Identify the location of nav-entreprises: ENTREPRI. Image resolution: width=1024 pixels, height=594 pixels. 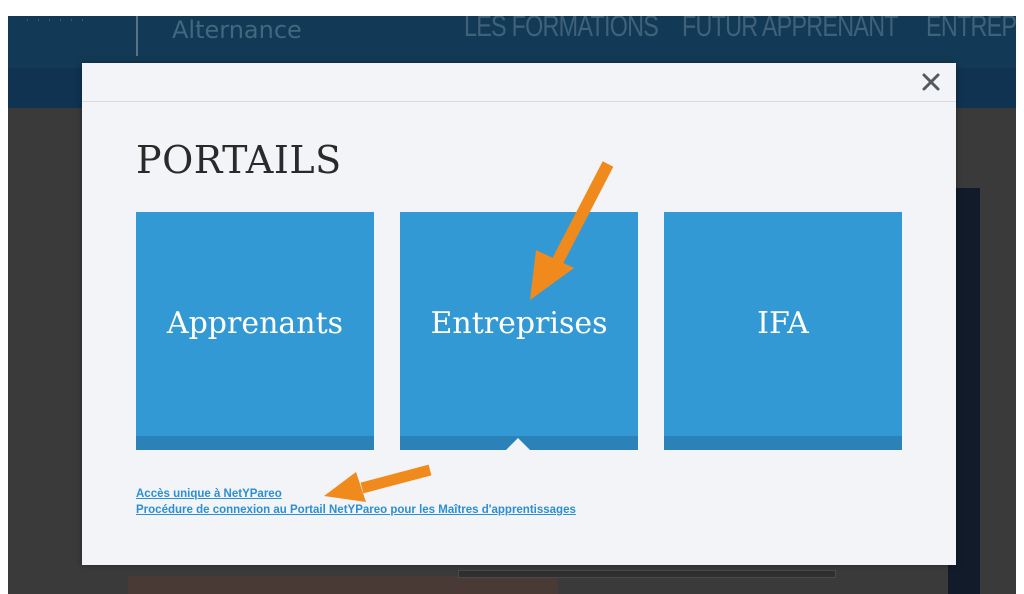
(971, 30).